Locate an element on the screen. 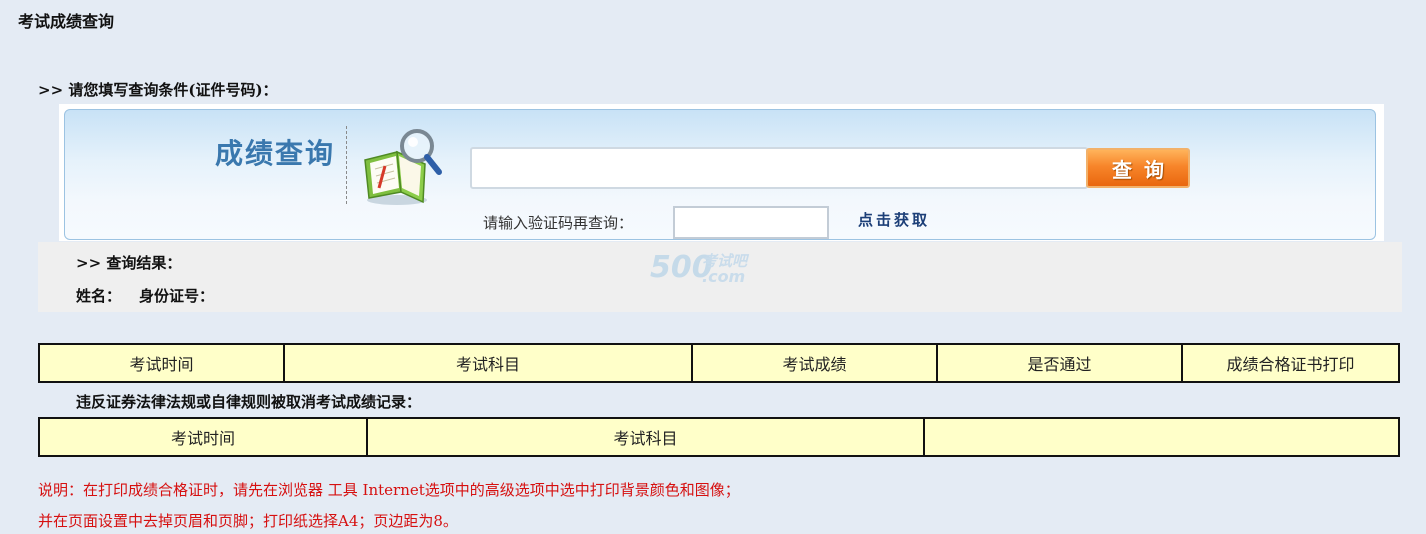 This screenshot has height=534, width=1426. table-header-cell: 成绩合格证书打印 is located at coordinates (1290, 363).